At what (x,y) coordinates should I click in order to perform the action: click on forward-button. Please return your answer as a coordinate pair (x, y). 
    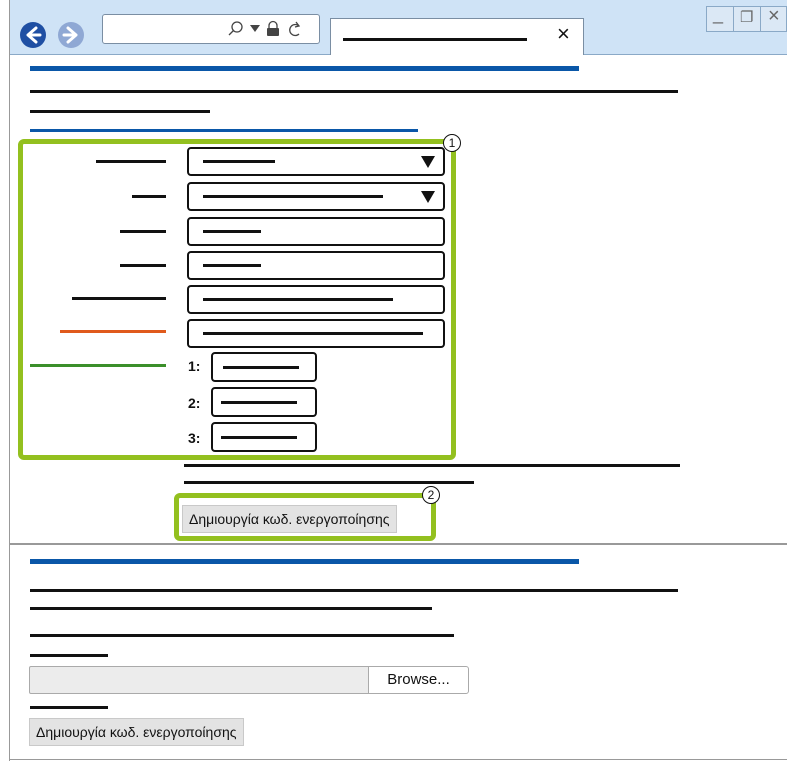
    Looking at the image, I should click on (71, 35).